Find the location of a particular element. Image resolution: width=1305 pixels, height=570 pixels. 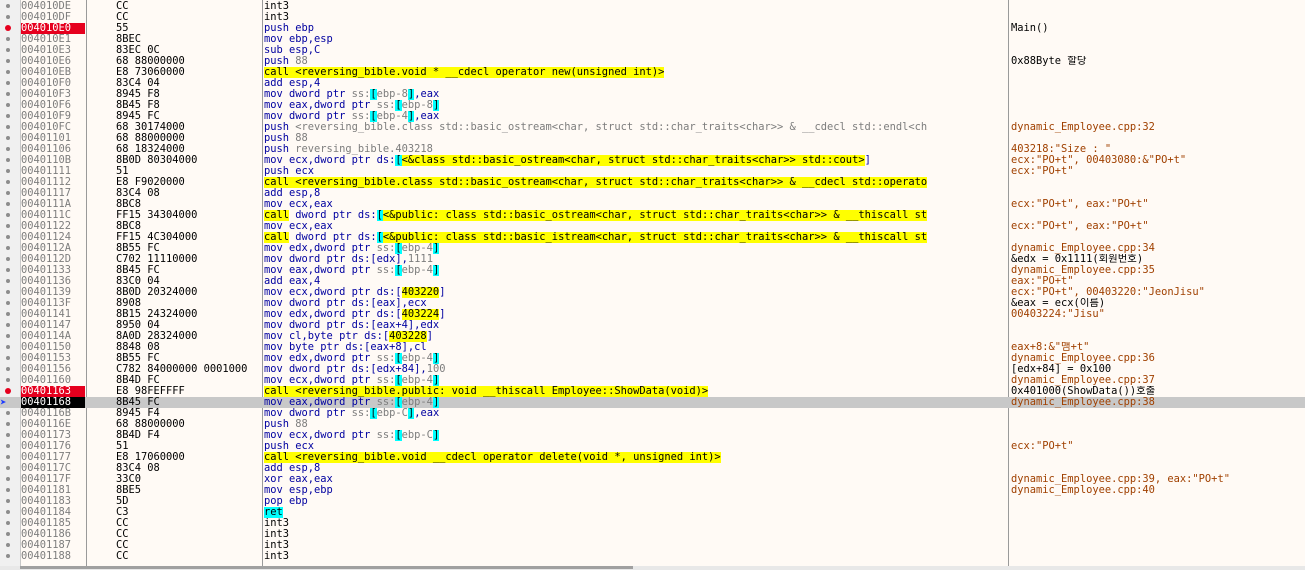

instruction-address: 0040114A is located at coordinates (53, 336).